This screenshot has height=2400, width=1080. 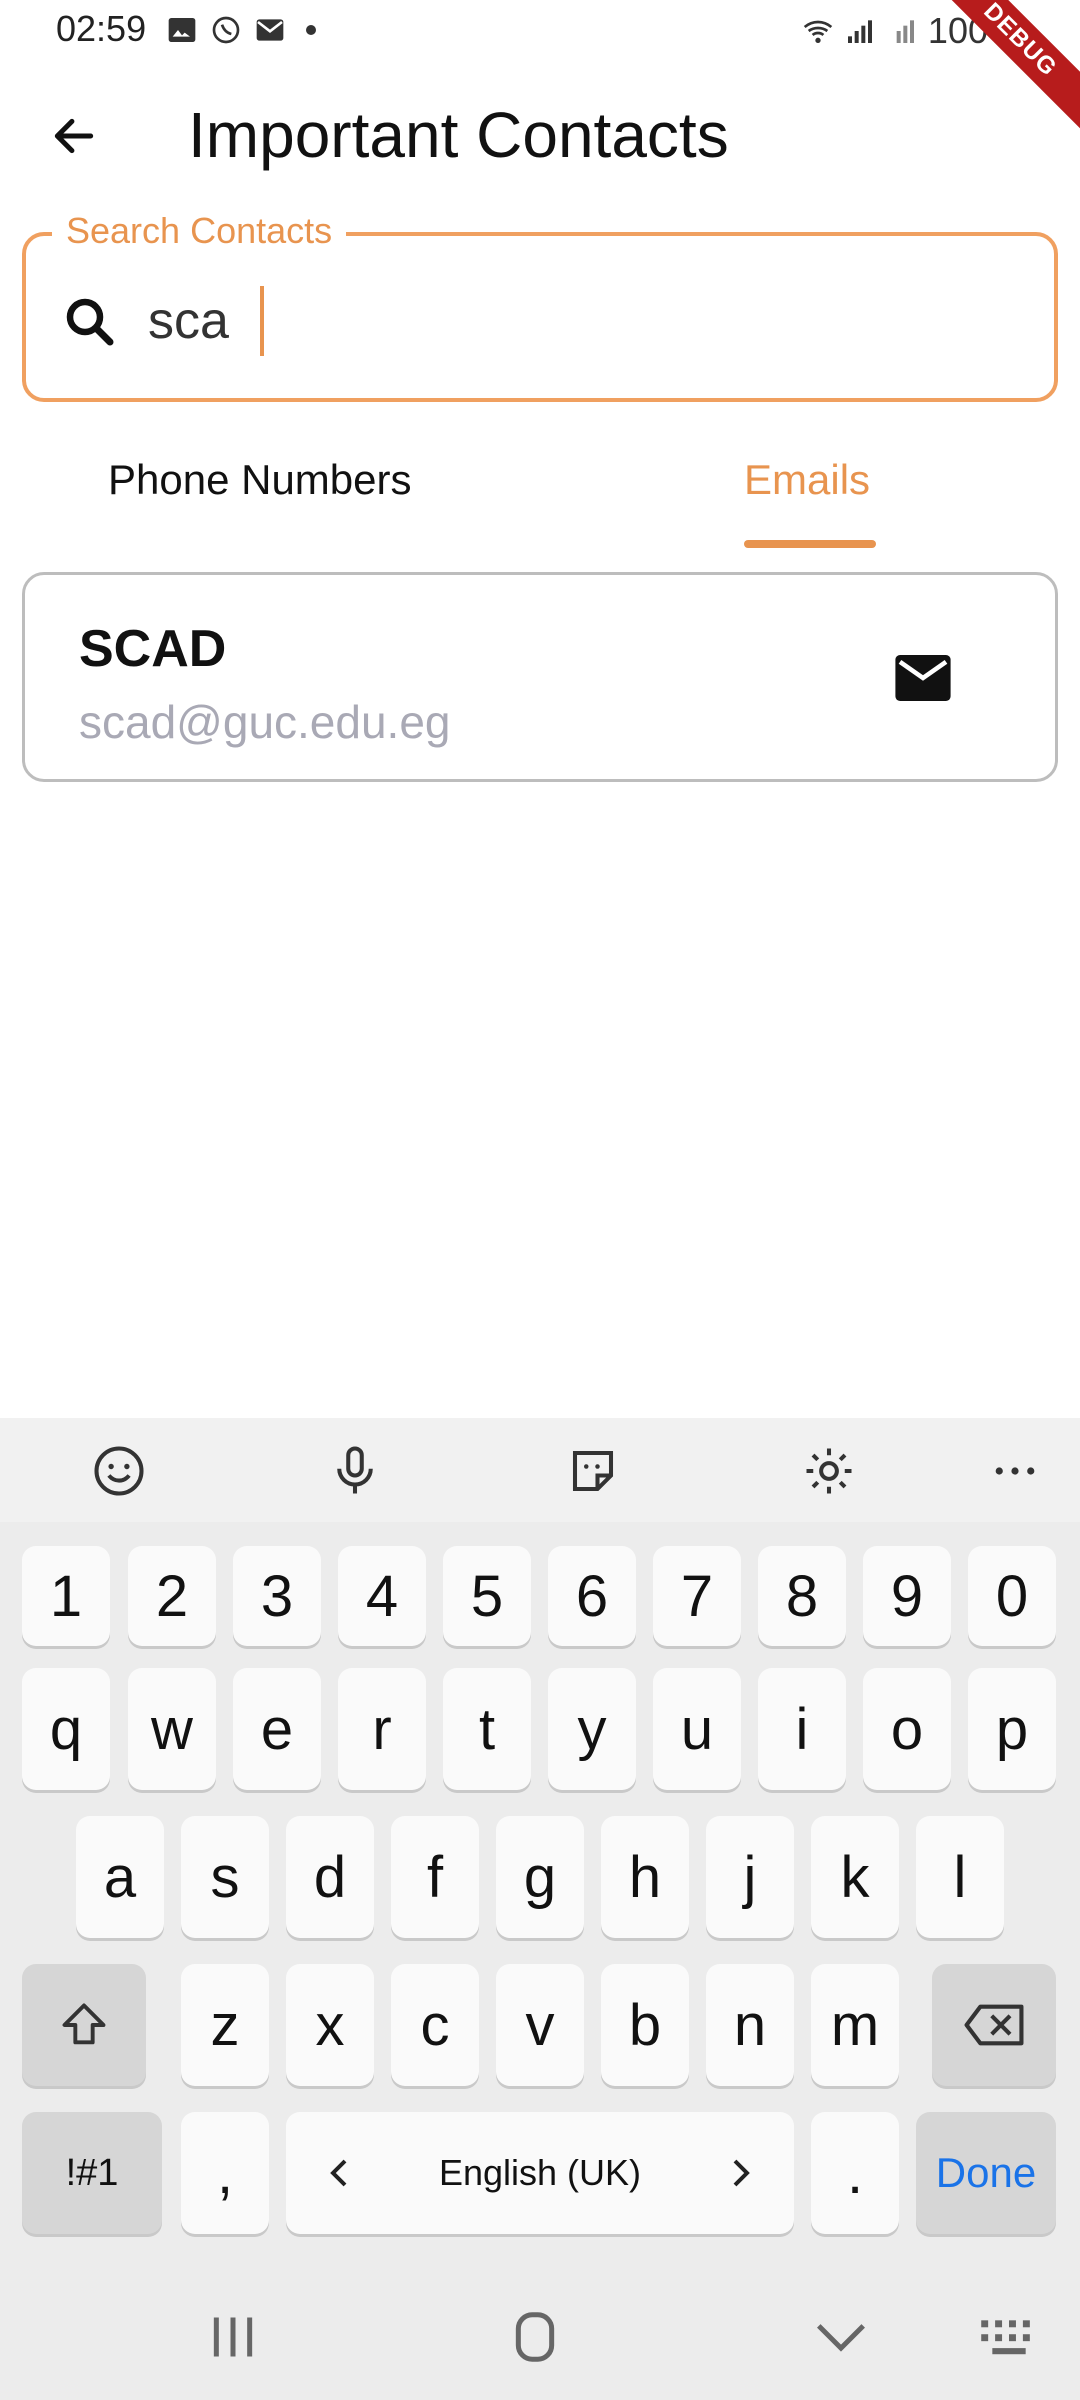 I want to click on back-button, so click(x=74, y=136).